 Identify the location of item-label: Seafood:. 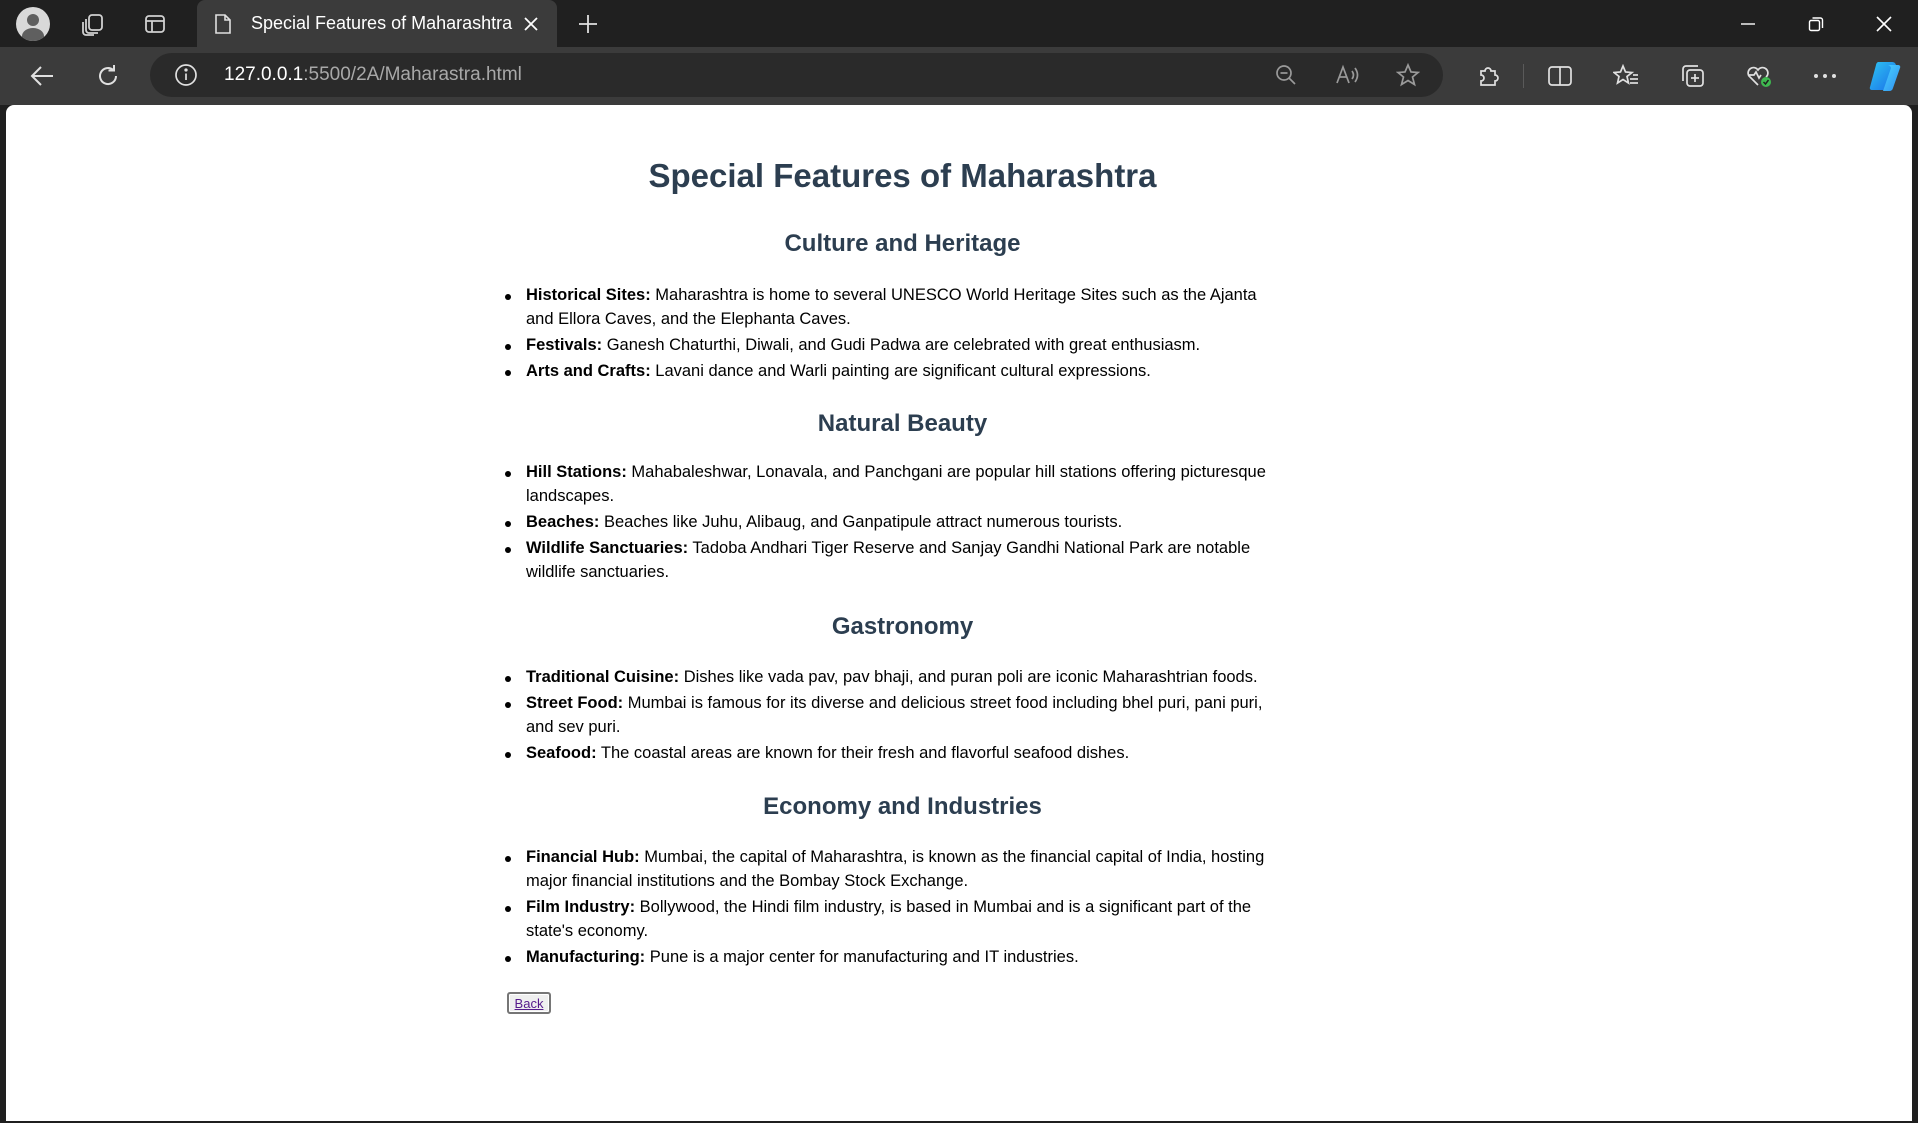
(561, 753).